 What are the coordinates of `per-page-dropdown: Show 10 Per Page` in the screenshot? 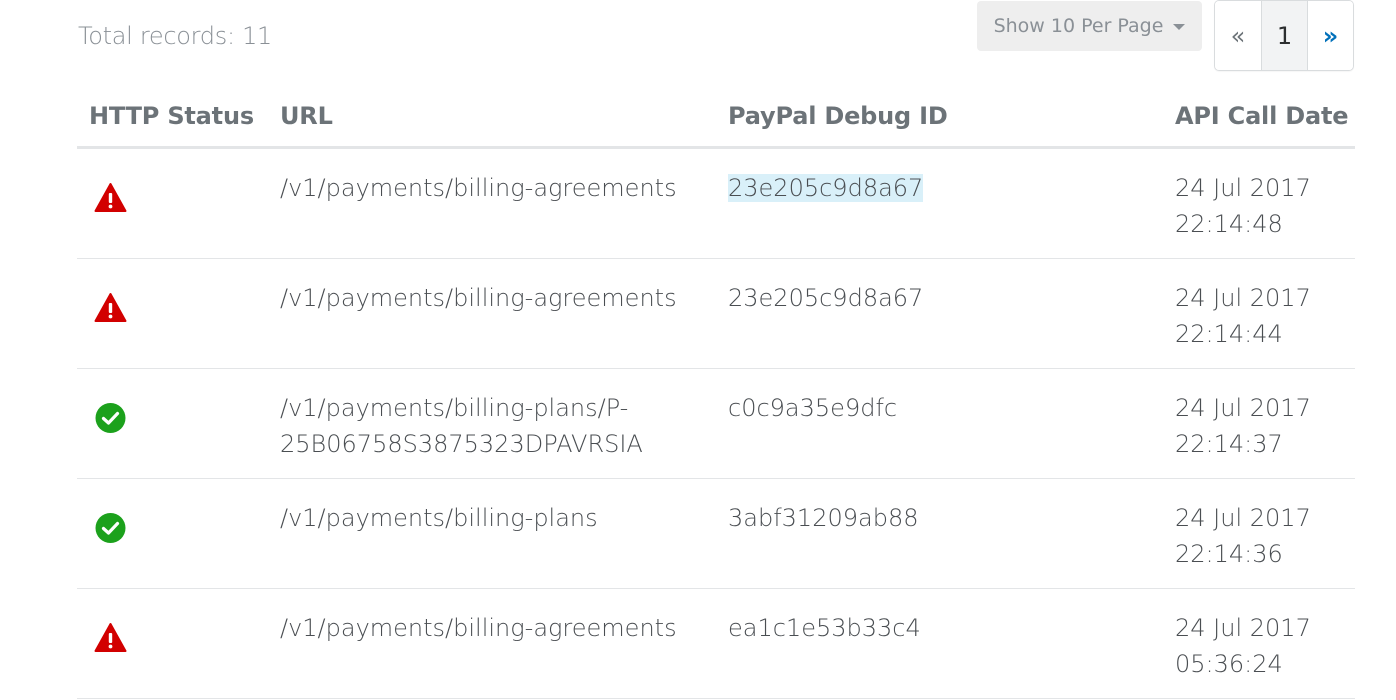 It's located at (1089, 26).